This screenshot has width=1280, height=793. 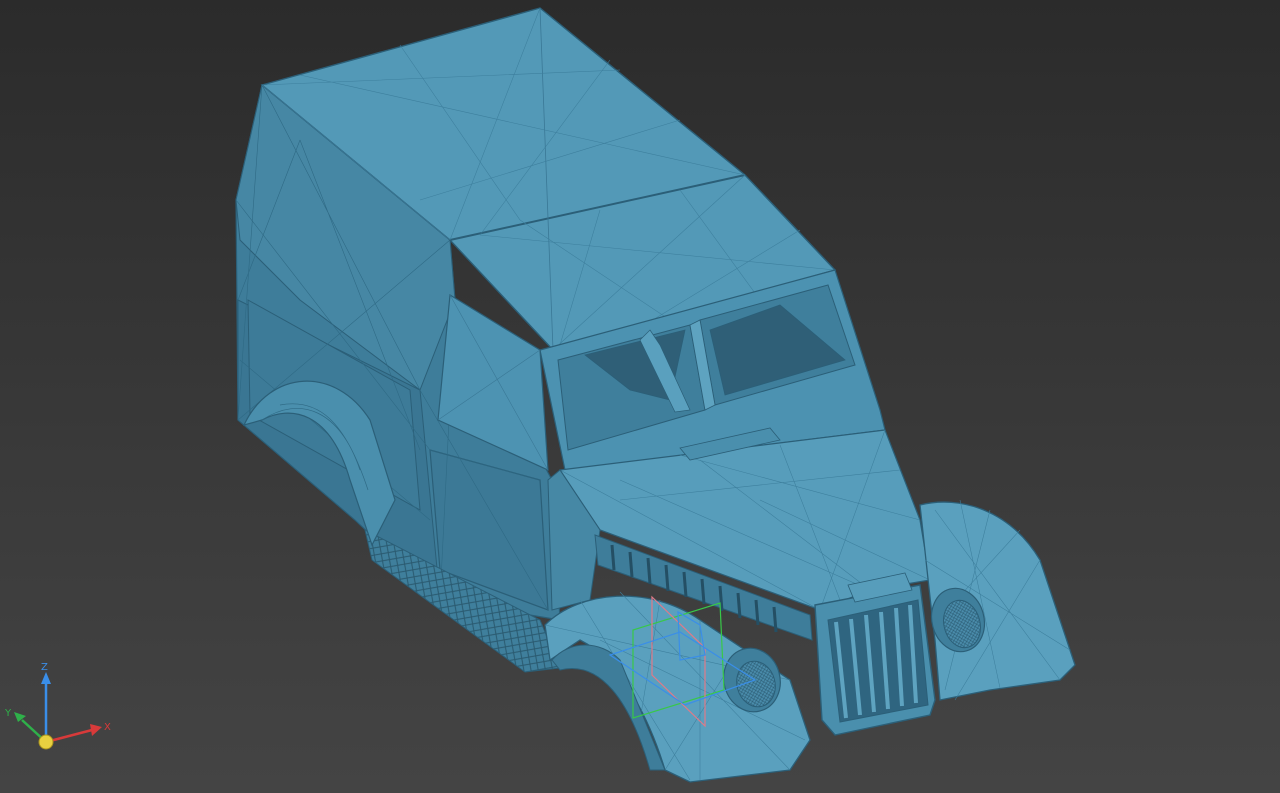 What do you see at coordinates (65, 715) in the screenshot?
I see `axis-triad: Z X Y` at bounding box center [65, 715].